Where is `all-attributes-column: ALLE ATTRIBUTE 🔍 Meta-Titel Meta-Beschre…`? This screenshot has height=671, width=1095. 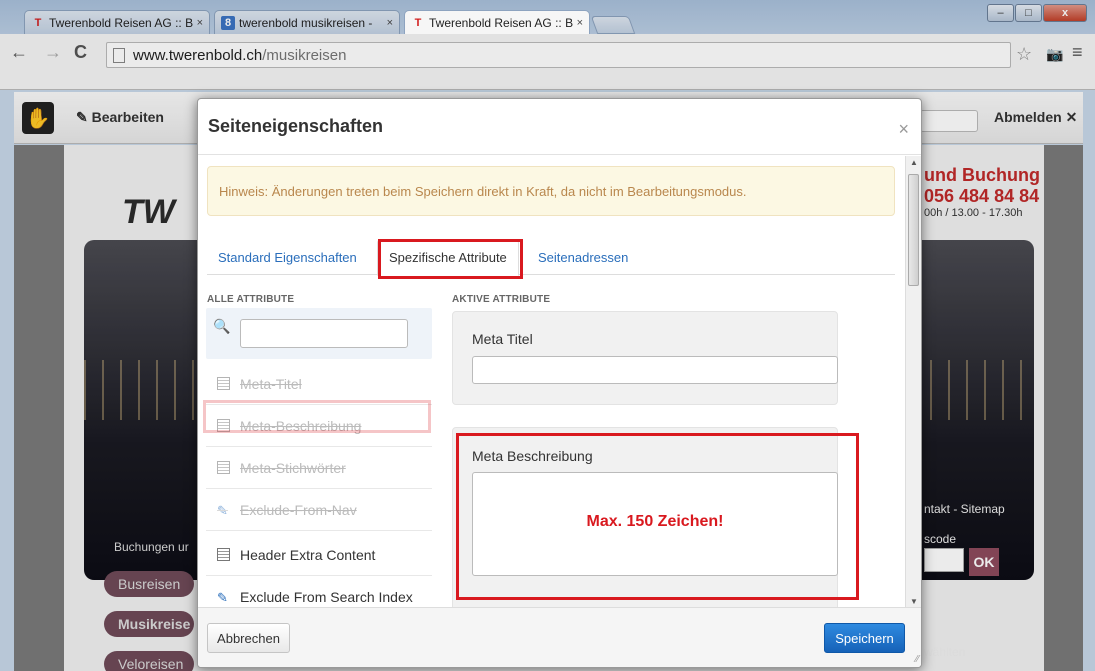
all-attributes-column: ALLE ATTRIBUTE 🔍 Meta-Titel Meta-Beschre… is located at coordinates (315, 446).